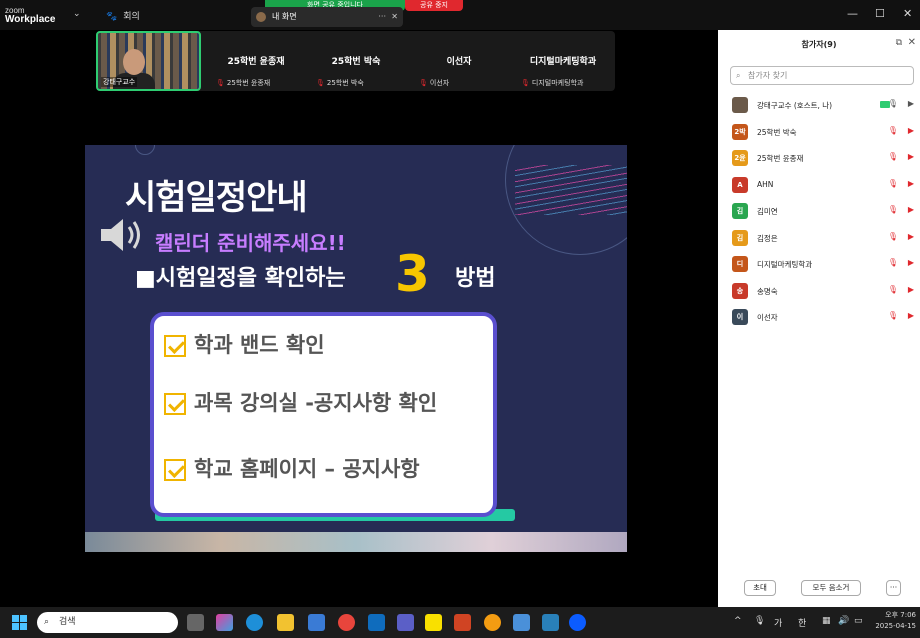 The image size is (920, 638). Describe the element at coordinates (577, 622) in the screenshot. I see `zoom-app-icon` at that location.